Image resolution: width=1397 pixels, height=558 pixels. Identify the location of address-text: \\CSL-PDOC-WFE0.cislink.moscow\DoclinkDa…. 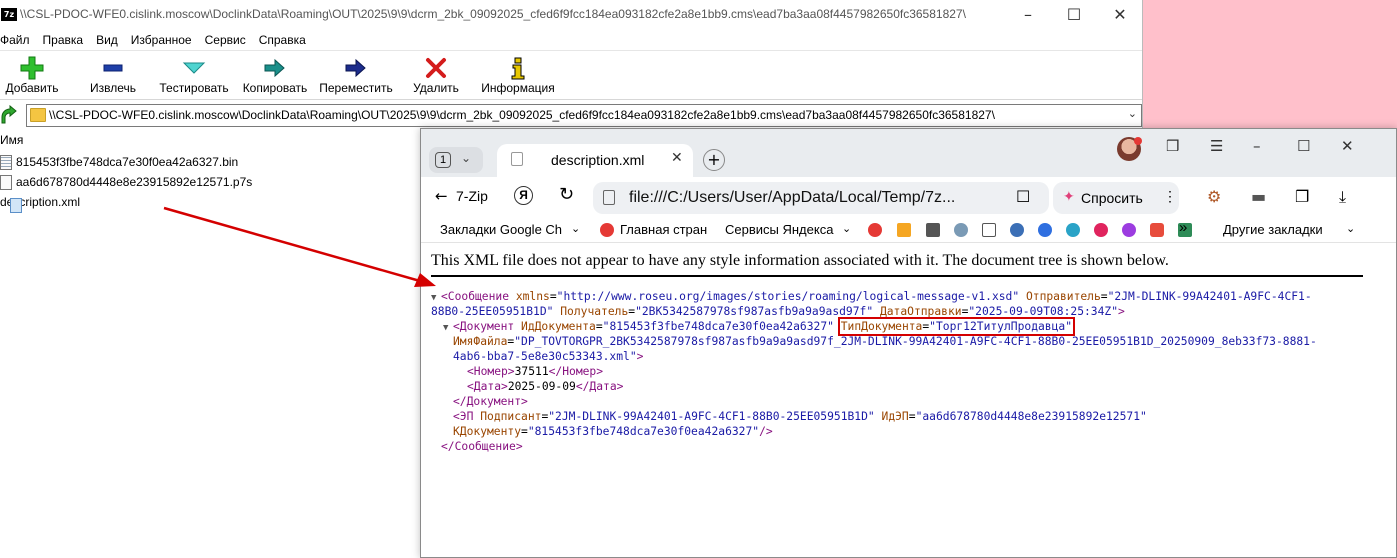
(522, 115).